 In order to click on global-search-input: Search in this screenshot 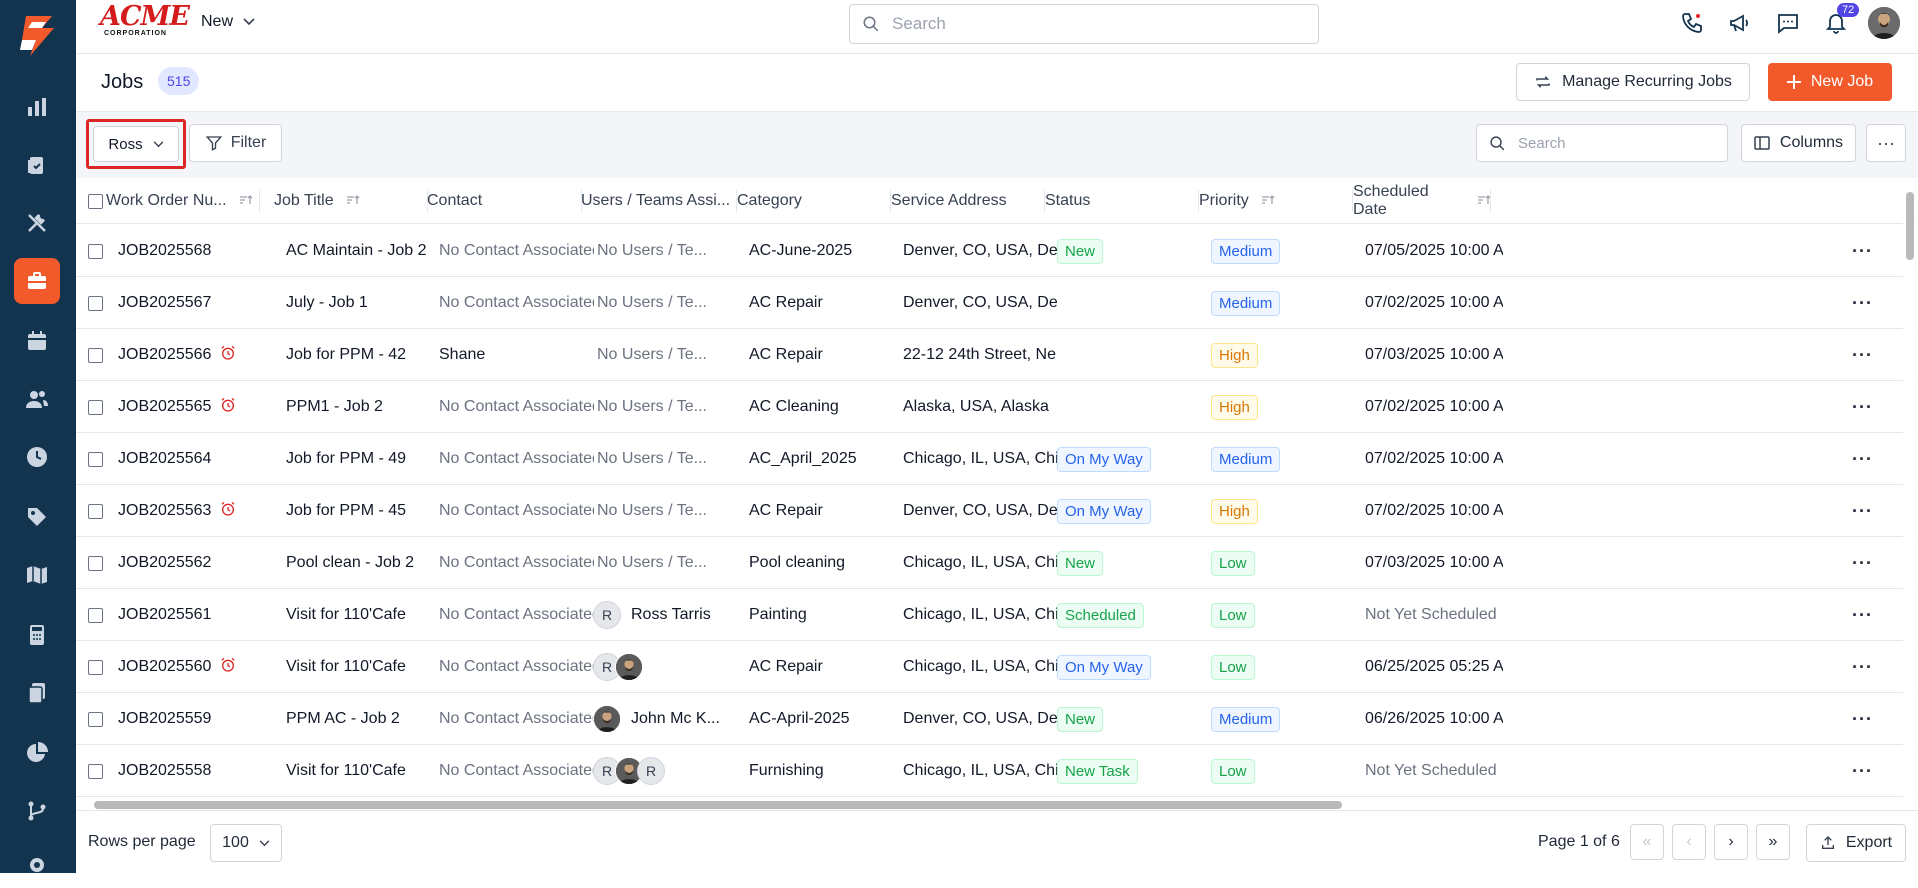, I will do `click(1084, 24)`.